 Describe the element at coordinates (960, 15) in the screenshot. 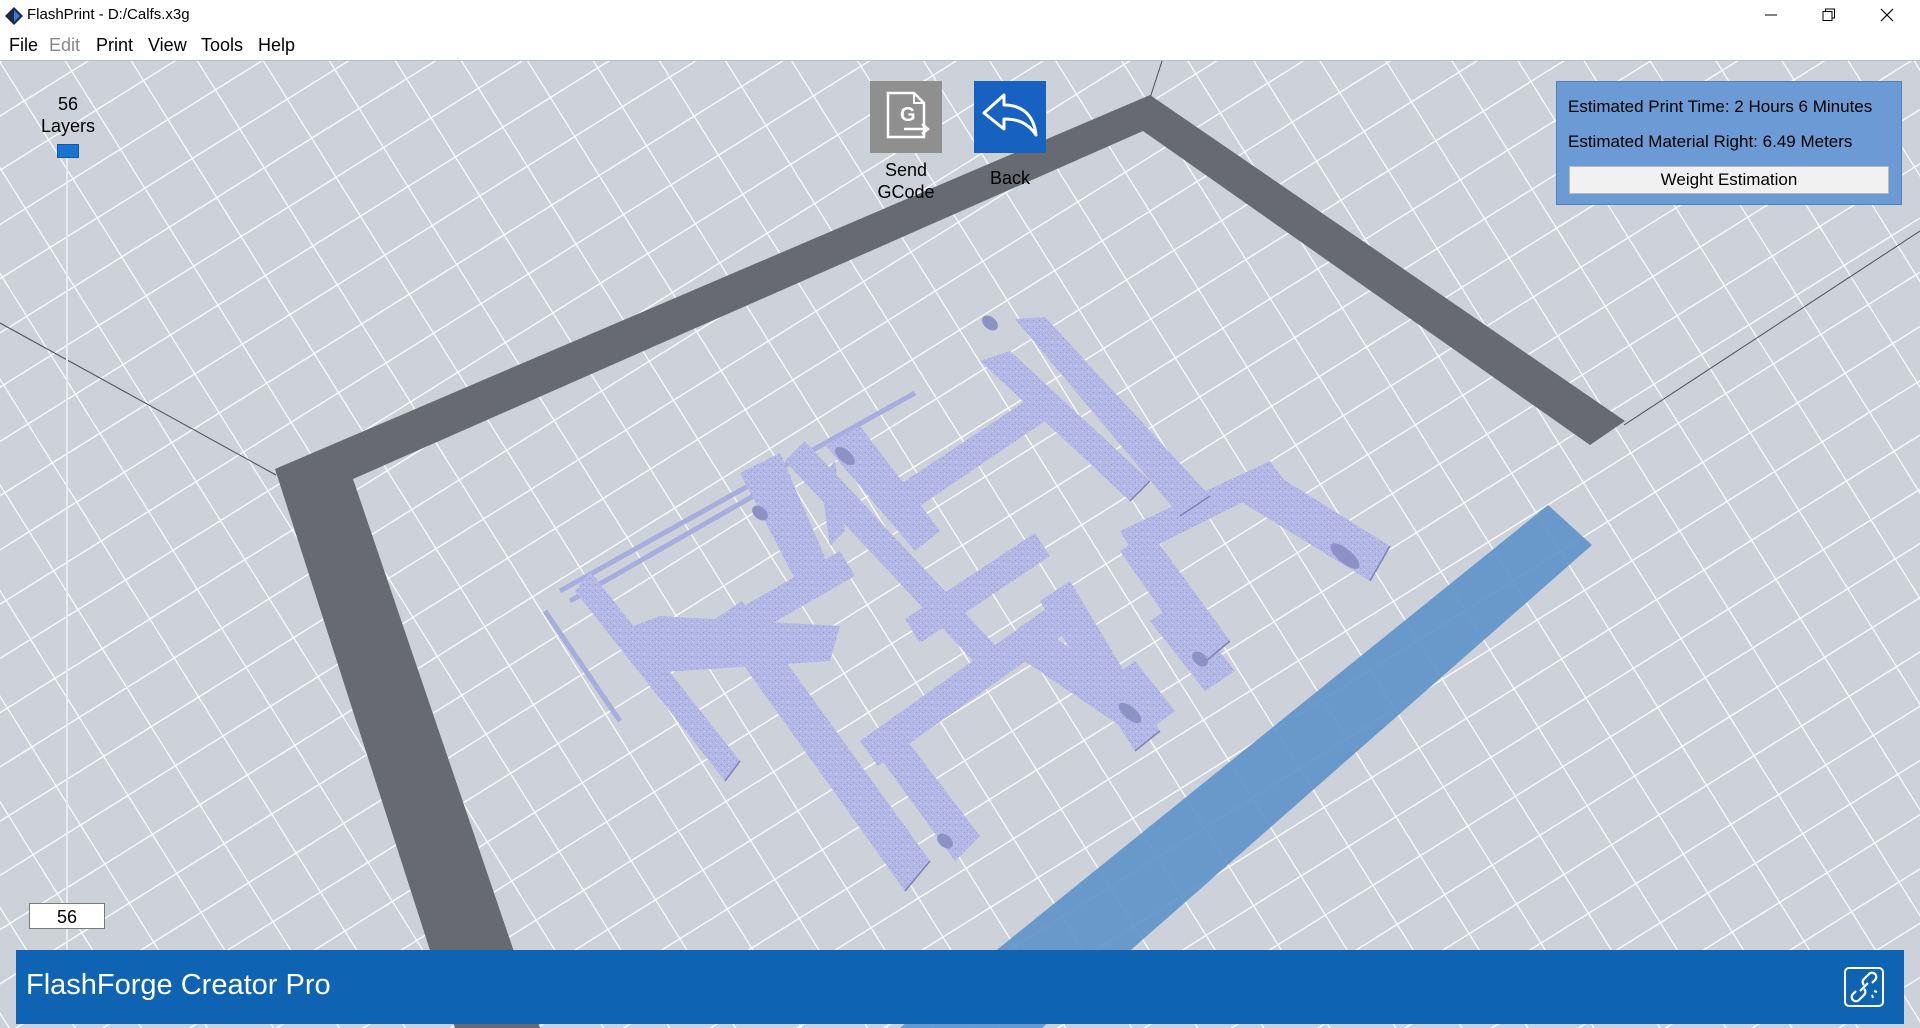

I see `title-bar: FlashPrint - D:/Calfs.x3g` at that location.